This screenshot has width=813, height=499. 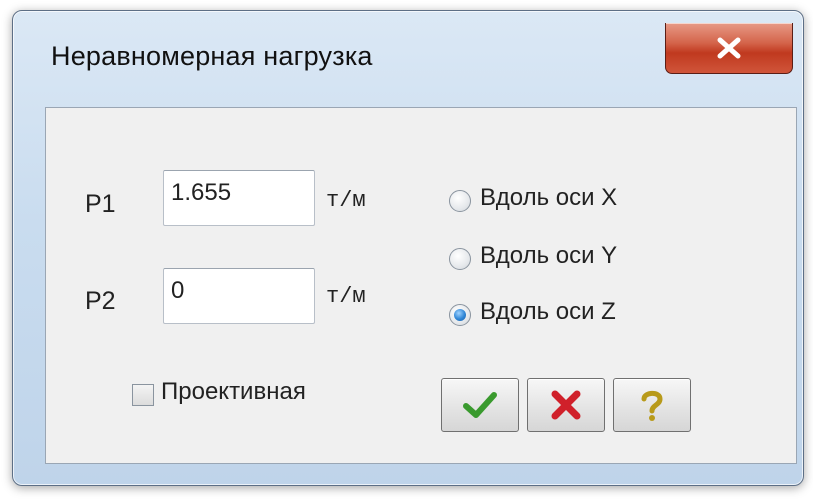 I want to click on radio-label-z: Вдоль оси Z, so click(x=548, y=311).